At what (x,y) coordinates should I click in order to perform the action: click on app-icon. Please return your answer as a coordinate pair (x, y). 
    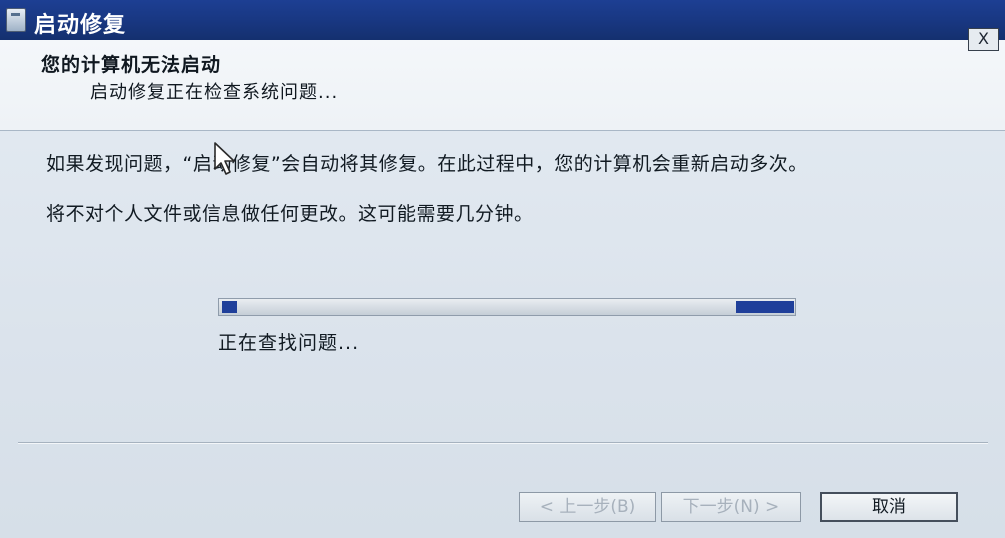
    Looking at the image, I should click on (16, 20).